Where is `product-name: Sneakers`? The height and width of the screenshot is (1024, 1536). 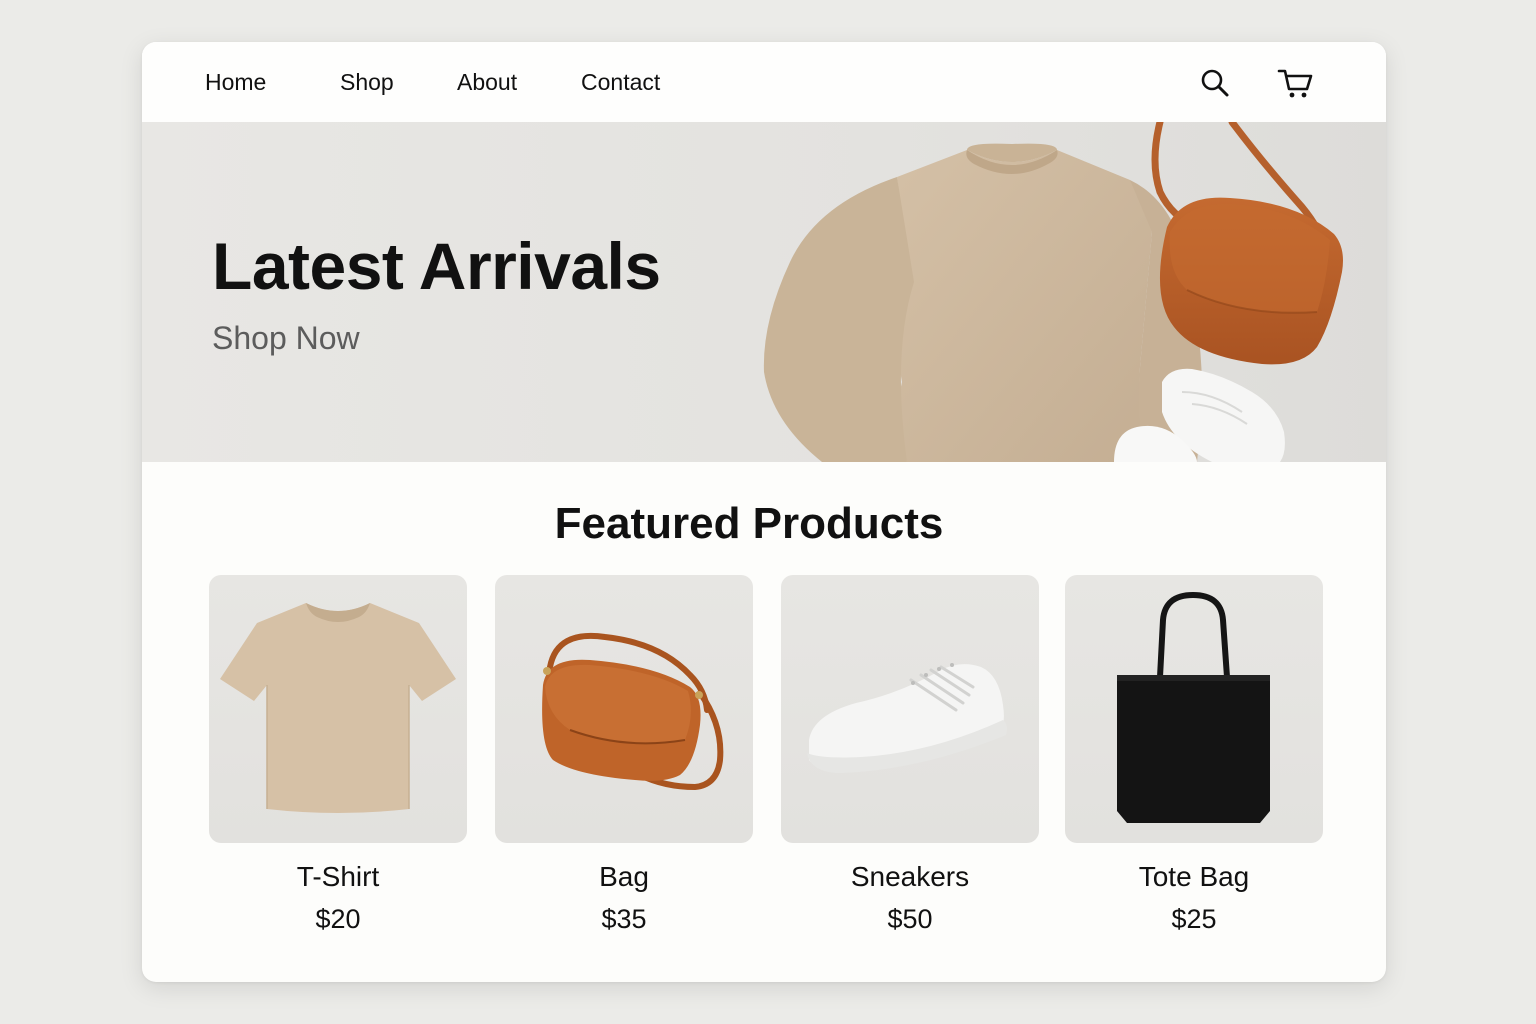 product-name: Sneakers is located at coordinates (910, 876).